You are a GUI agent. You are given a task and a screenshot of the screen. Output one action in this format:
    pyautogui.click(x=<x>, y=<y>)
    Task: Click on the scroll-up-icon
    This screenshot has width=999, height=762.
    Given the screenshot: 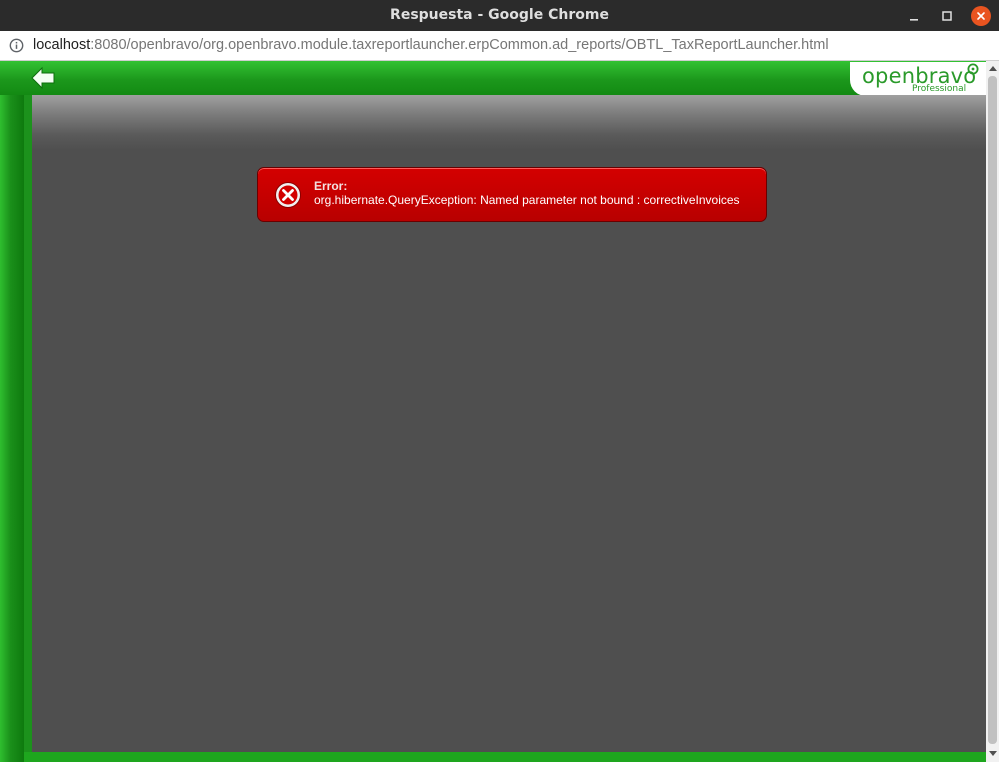 What is the action you would take?
    pyautogui.click(x=992, y=68)
    